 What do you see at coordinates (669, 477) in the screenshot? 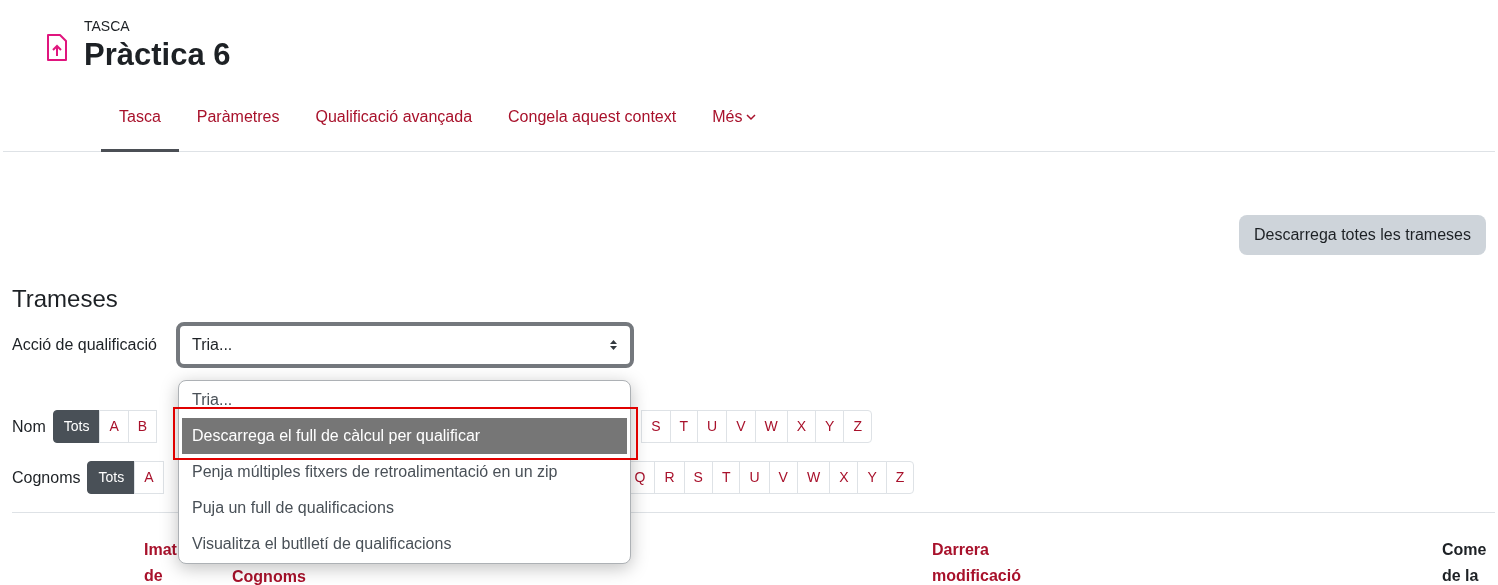
I see `letter-filter-button: R` at bounding box center [669, 477].